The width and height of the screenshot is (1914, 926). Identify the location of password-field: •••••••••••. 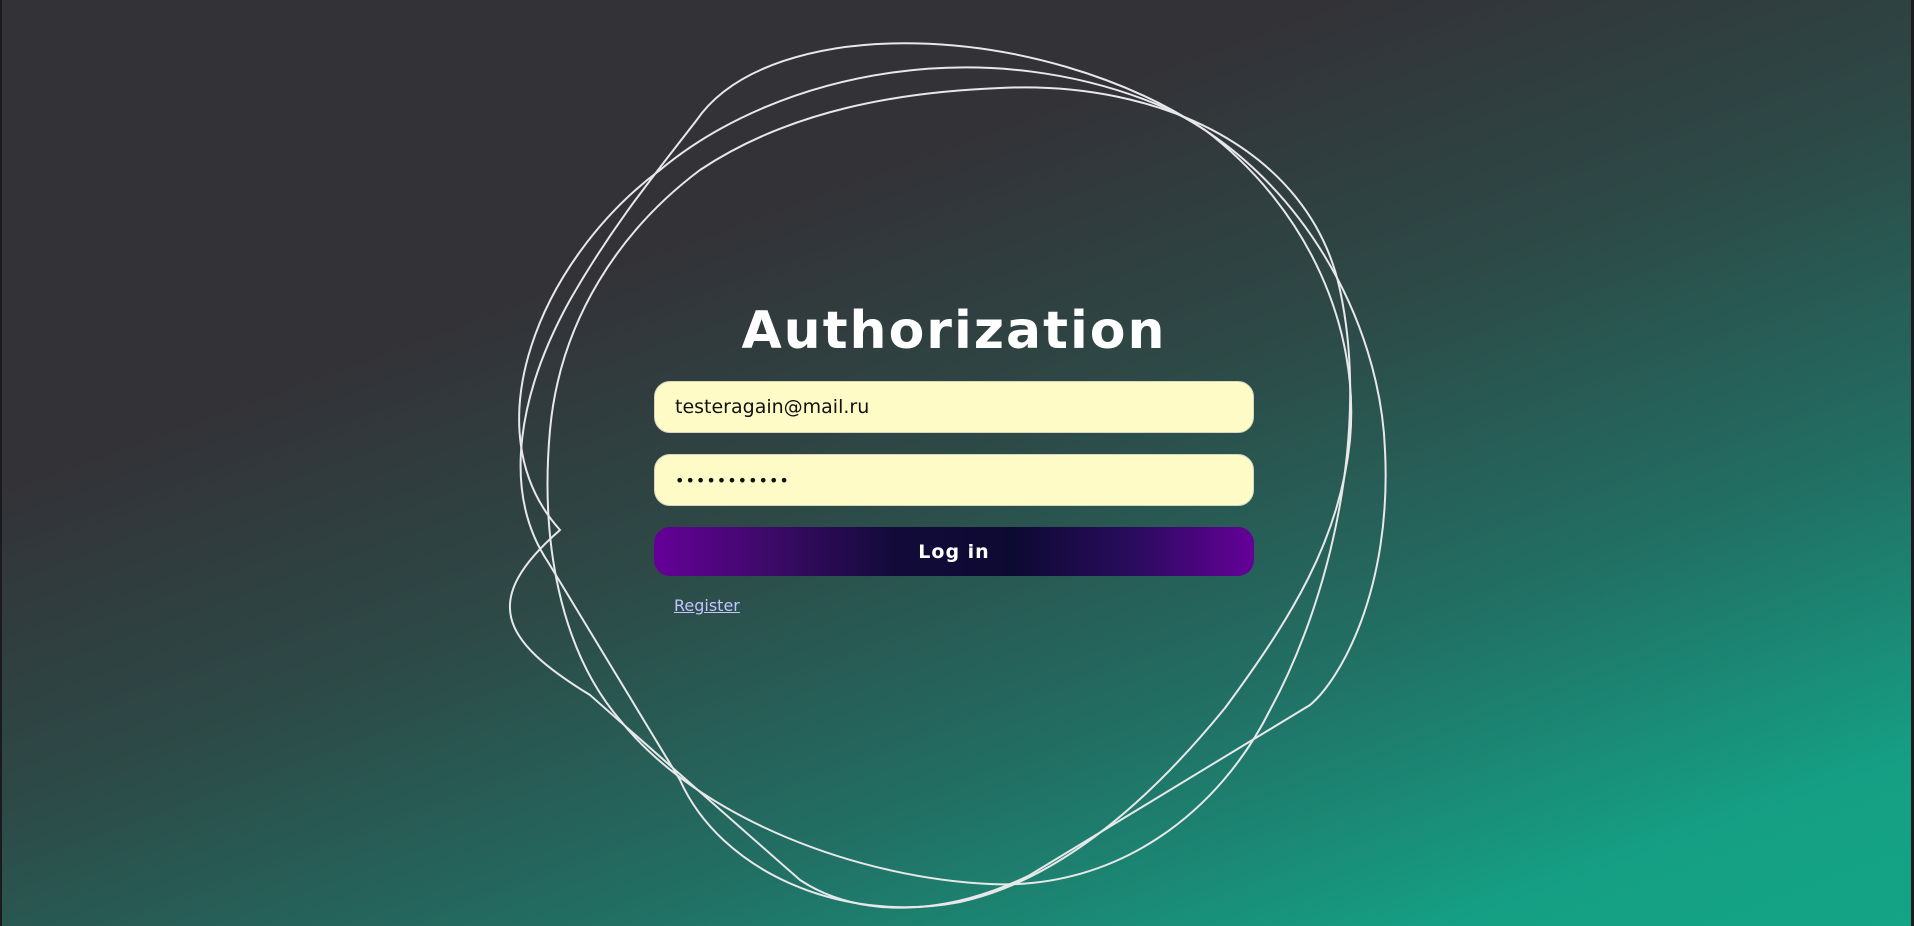
(954, 480).